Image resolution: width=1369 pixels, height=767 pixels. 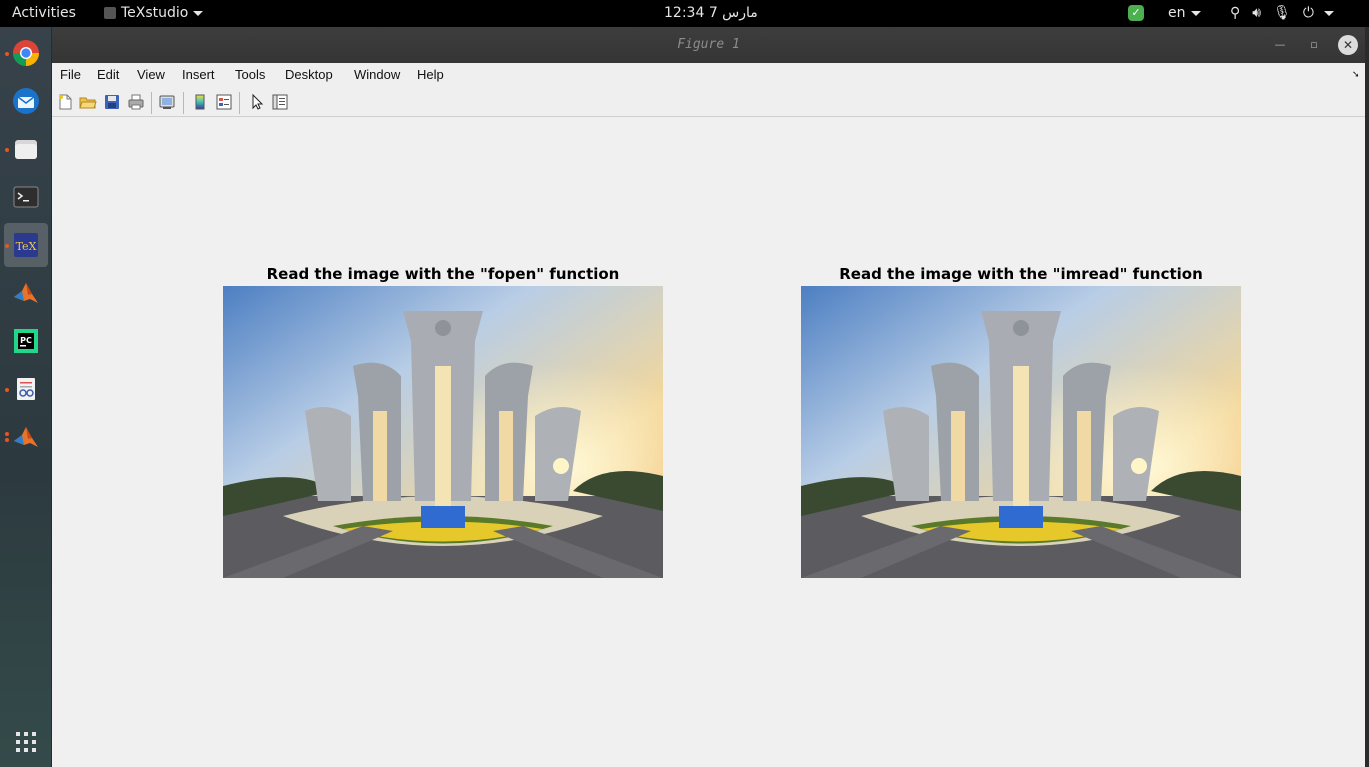 I want to click on minimize-icon: —, so click(x=1280, y=44).